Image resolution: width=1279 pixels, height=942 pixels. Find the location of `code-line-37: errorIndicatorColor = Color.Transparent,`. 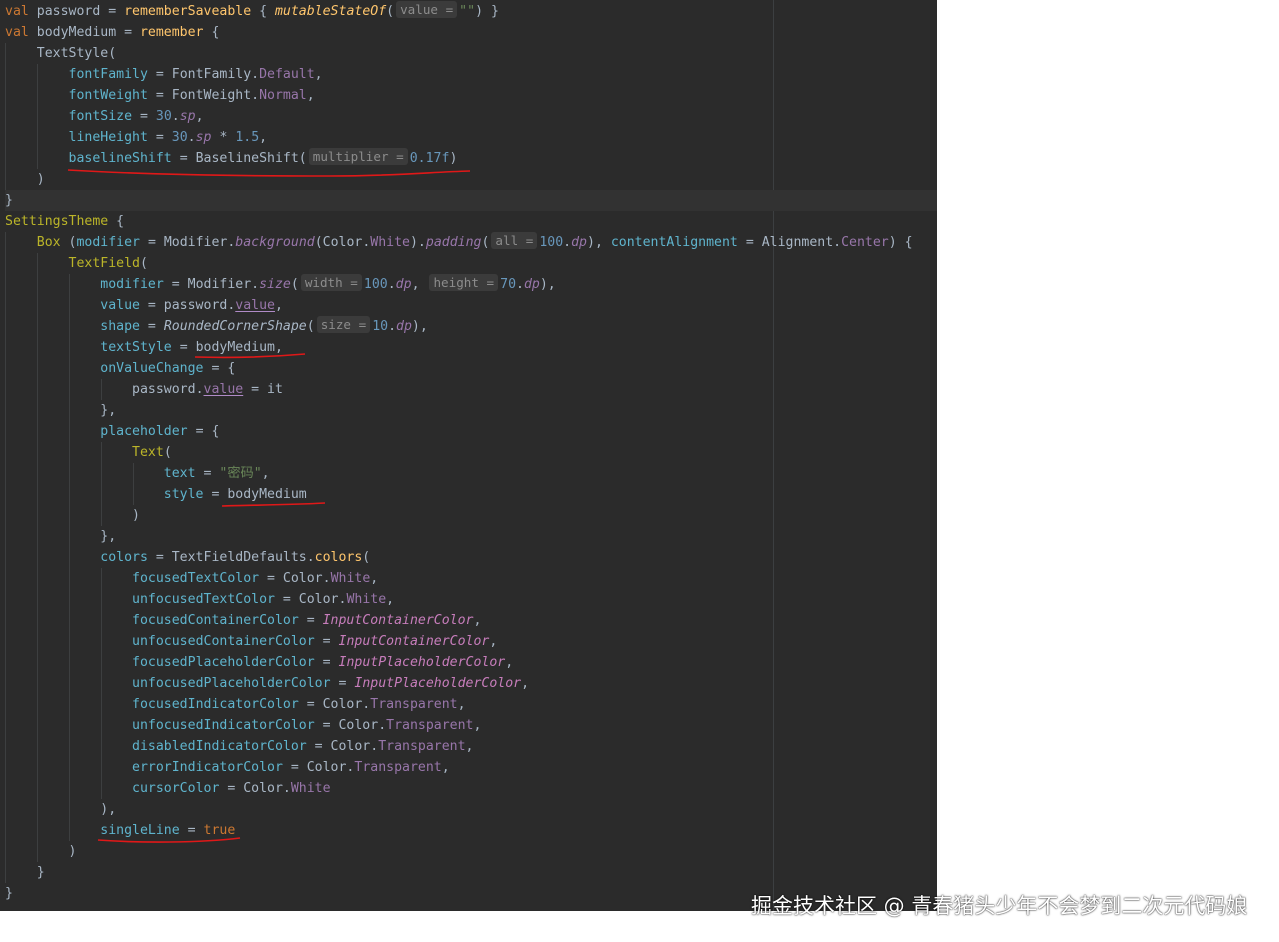

code-line-37: errorIndicatorColor = Color.Transparent, is located at coordinates (471, 767).